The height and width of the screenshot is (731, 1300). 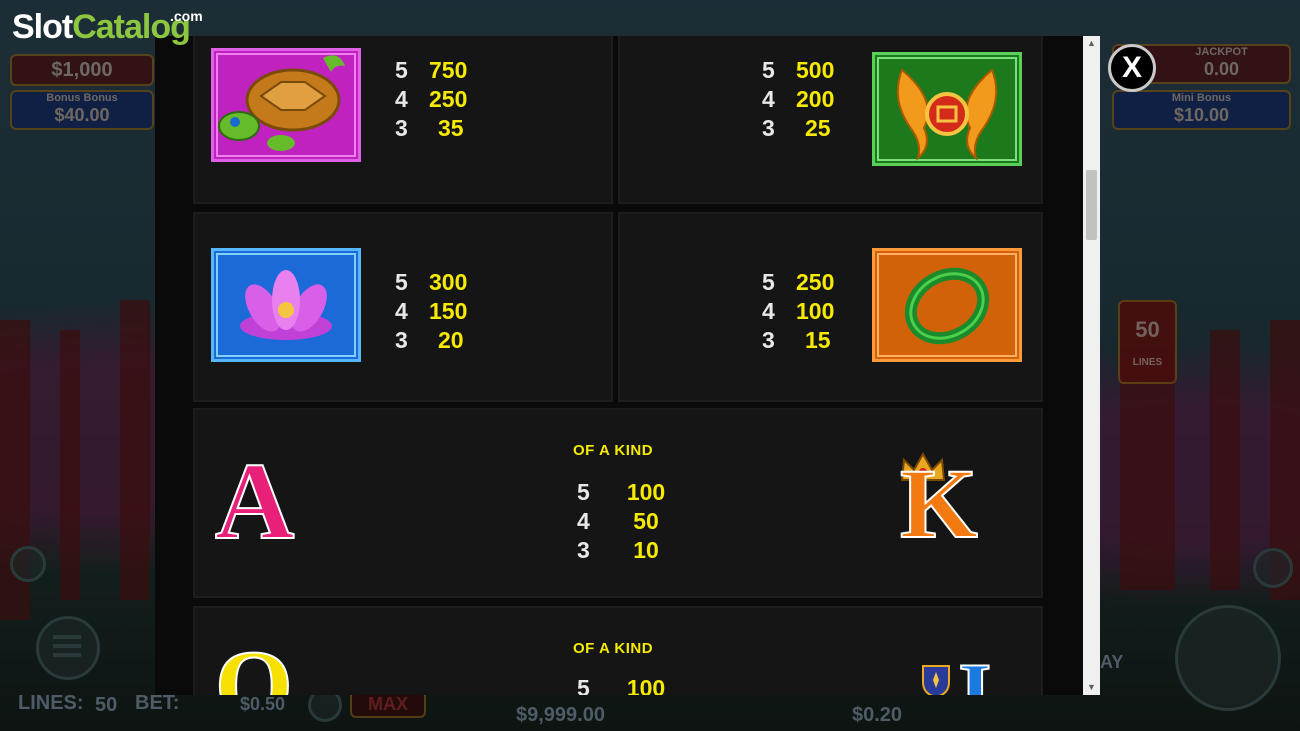 What do you see at coordinates (186, 16) in the screenshot?
I see `logo-com-text: .com` at bounding box center [186, 16].